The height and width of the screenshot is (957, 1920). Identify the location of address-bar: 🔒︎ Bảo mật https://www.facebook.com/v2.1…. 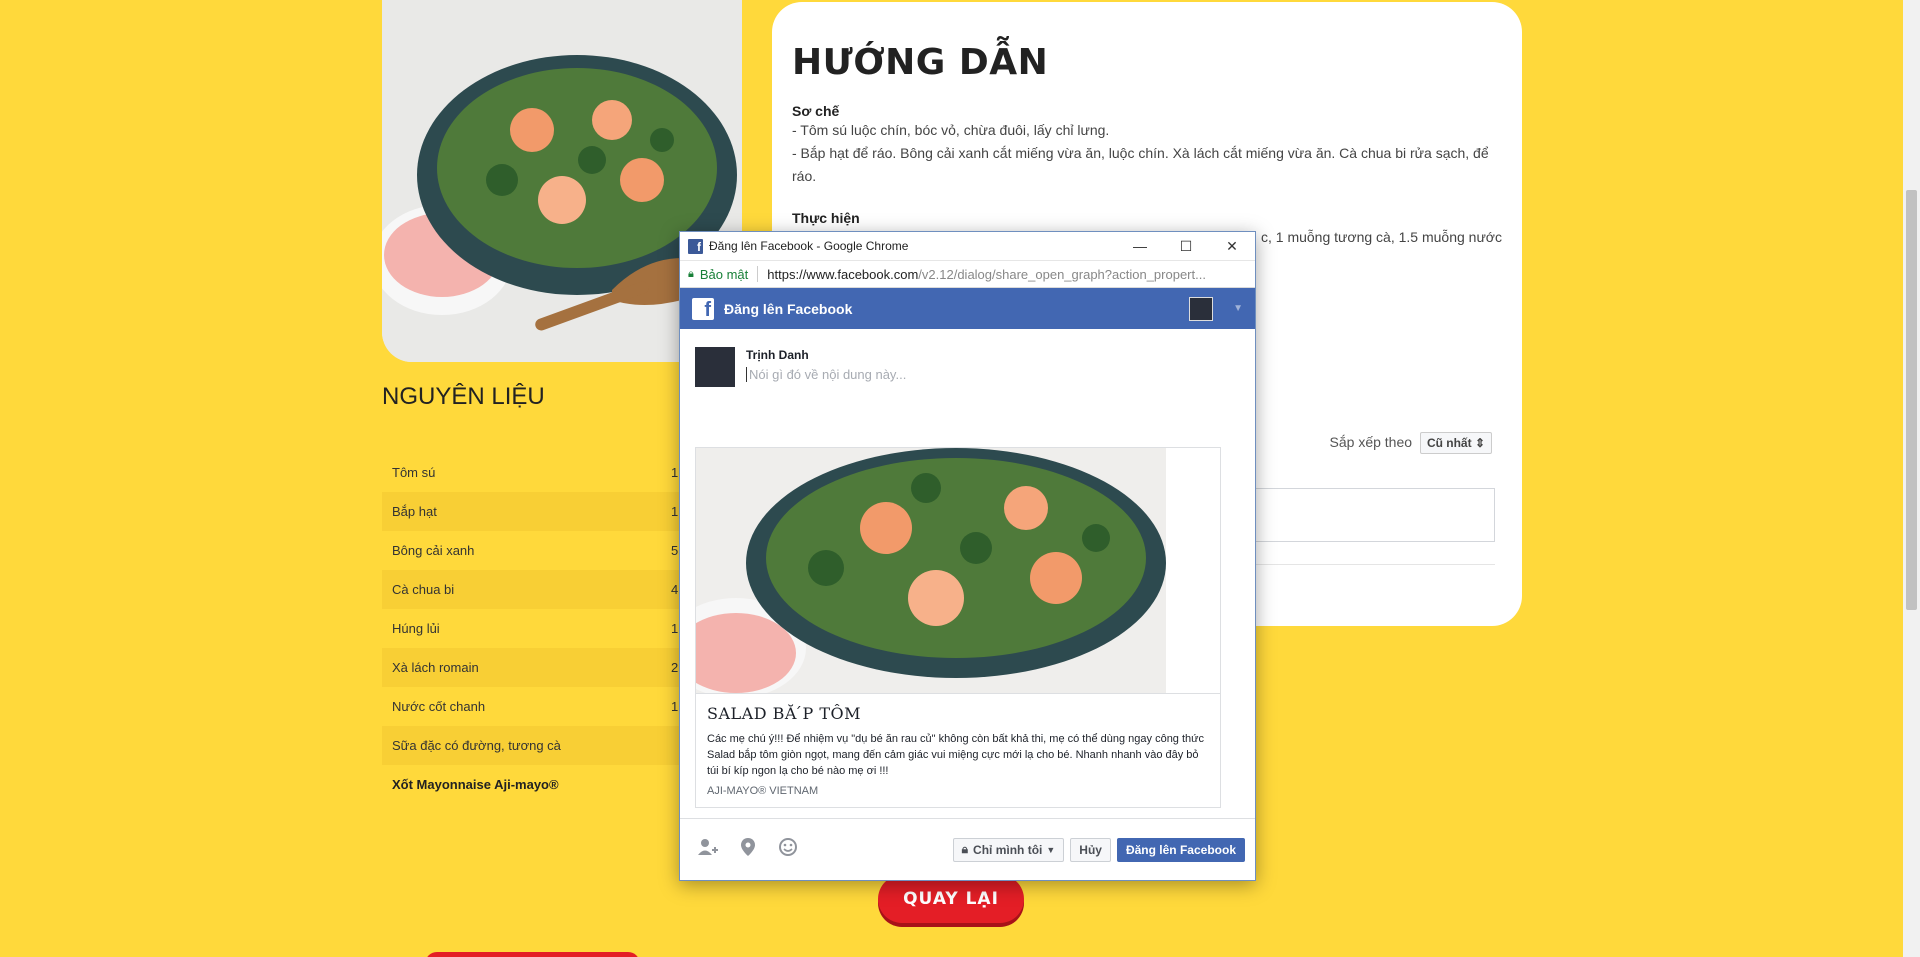
(967, 274).